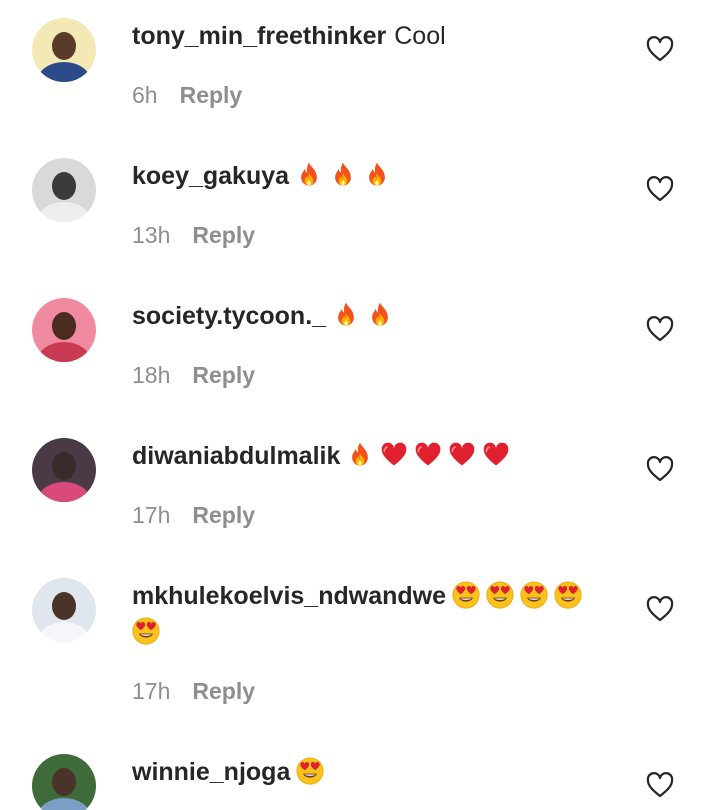  I want to click on comment-body: koey_gakuya, so click(377, 176).